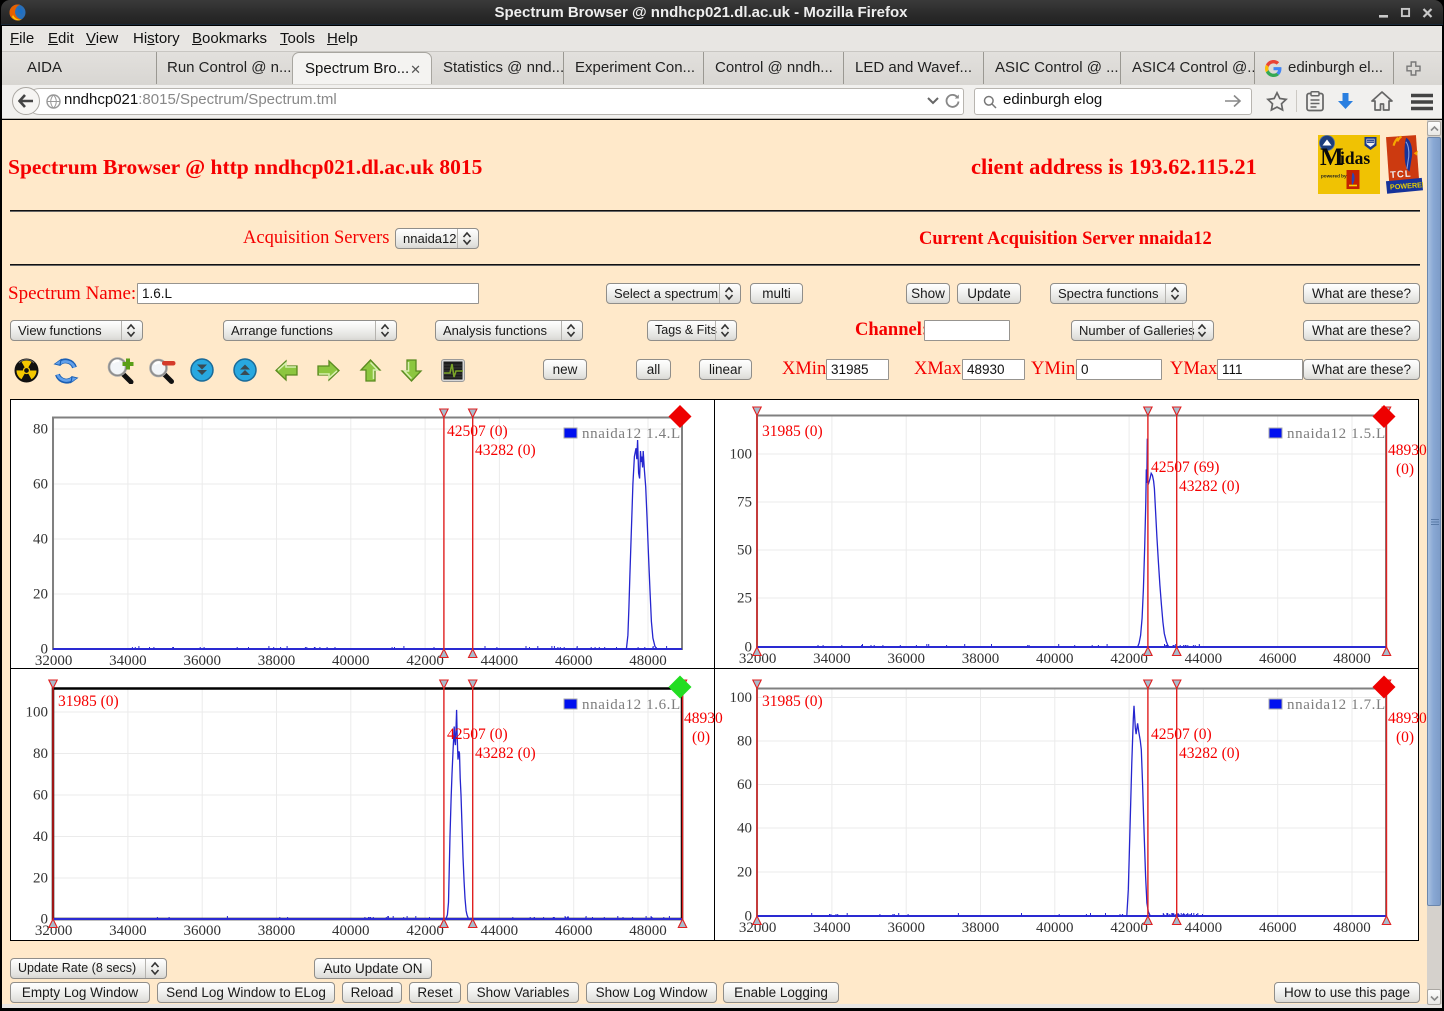 This screenshot has height=1011, width=1444. Describe the element at coordinates (1355, 158) in the screenshot. I see `svg-text: idas` at that location.